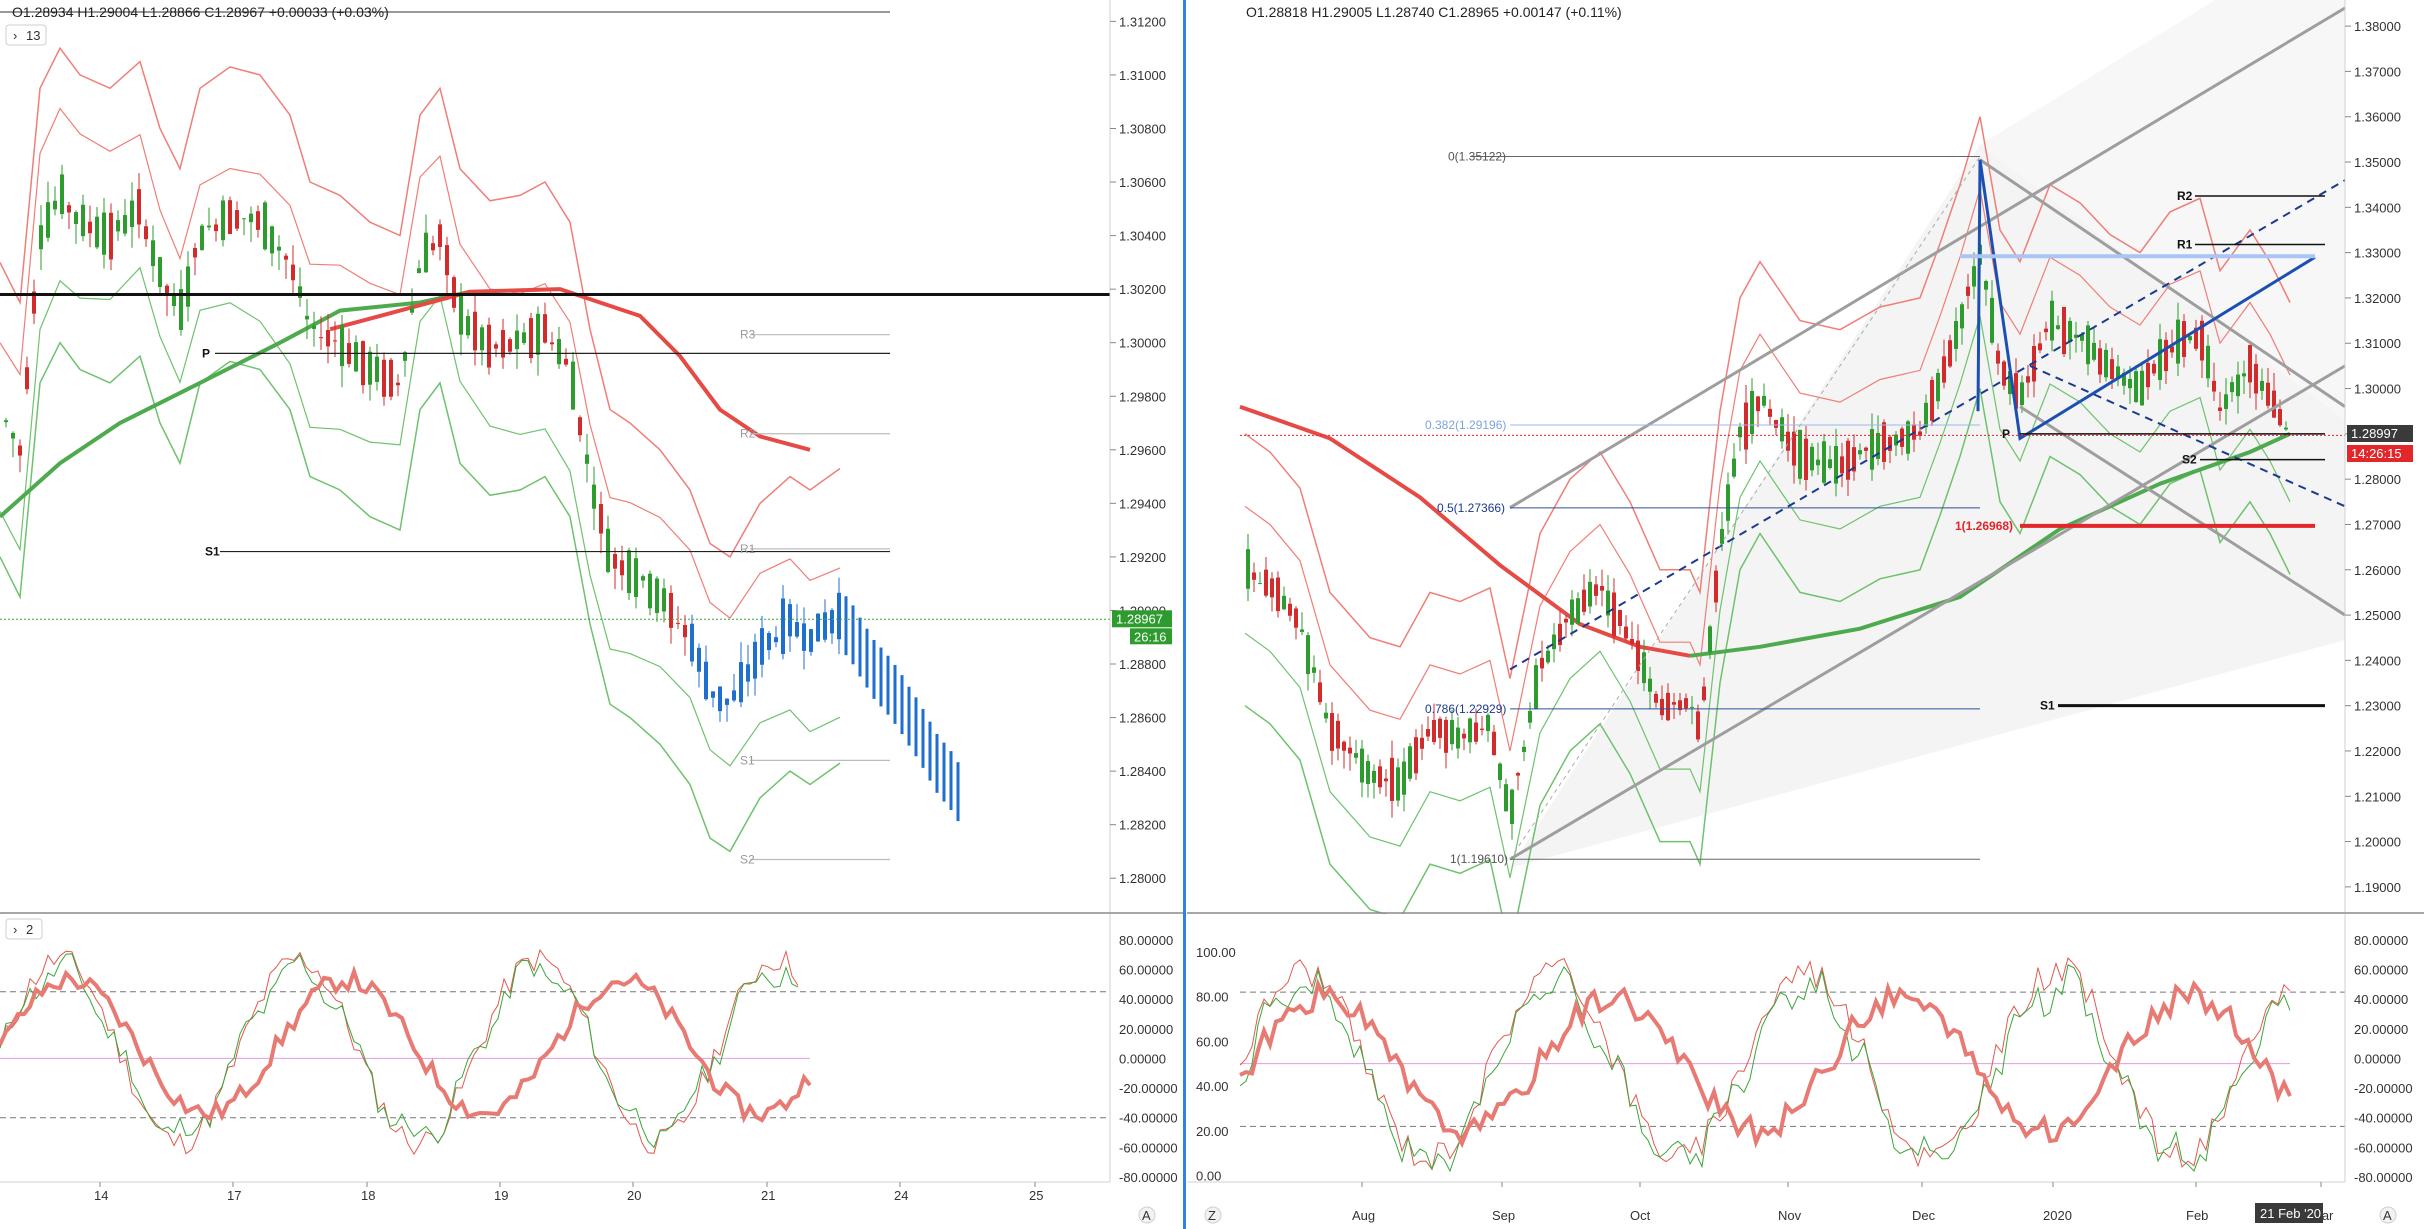 Image resolution: width=2424 pixels, height=1229 pixels. I want to click on left-pane-tag: › 13, so click(26, 35).